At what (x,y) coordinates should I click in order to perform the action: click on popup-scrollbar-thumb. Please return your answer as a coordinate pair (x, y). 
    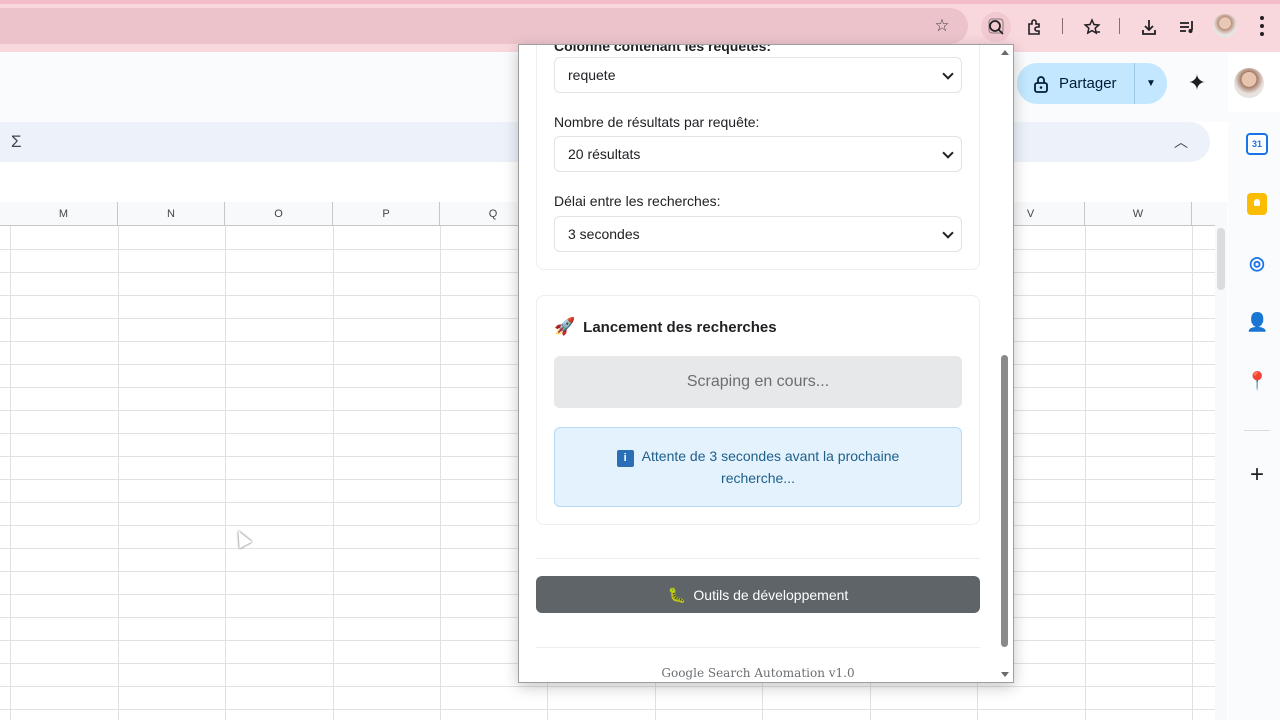
    Looking at the image, I should click on (1004, 501).